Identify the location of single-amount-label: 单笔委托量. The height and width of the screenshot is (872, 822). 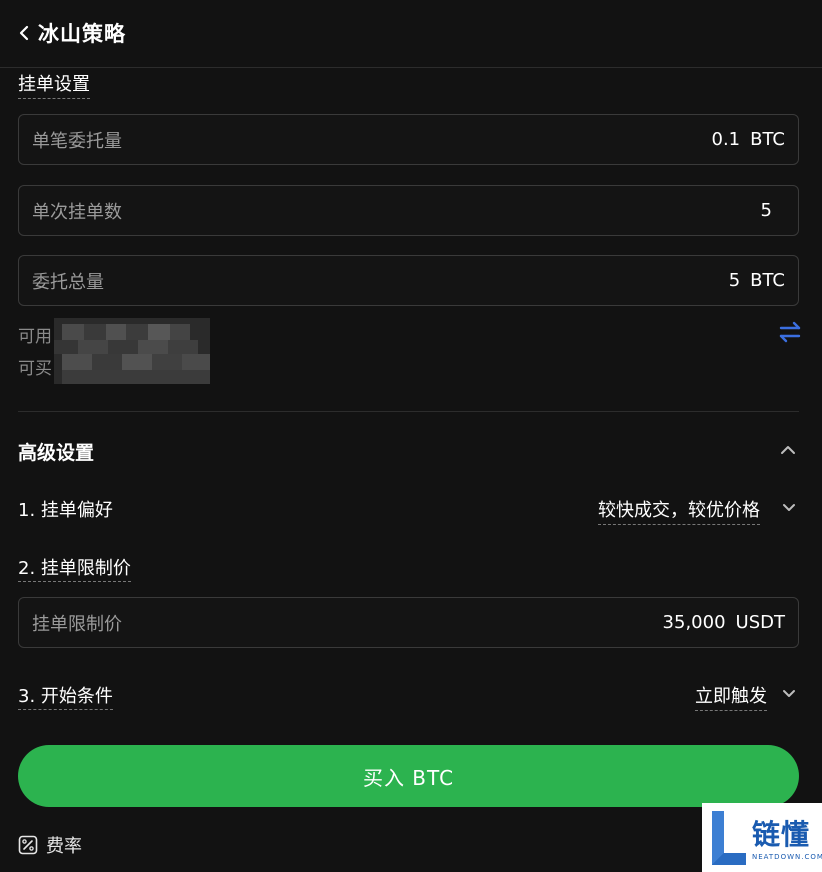
(77, 141).